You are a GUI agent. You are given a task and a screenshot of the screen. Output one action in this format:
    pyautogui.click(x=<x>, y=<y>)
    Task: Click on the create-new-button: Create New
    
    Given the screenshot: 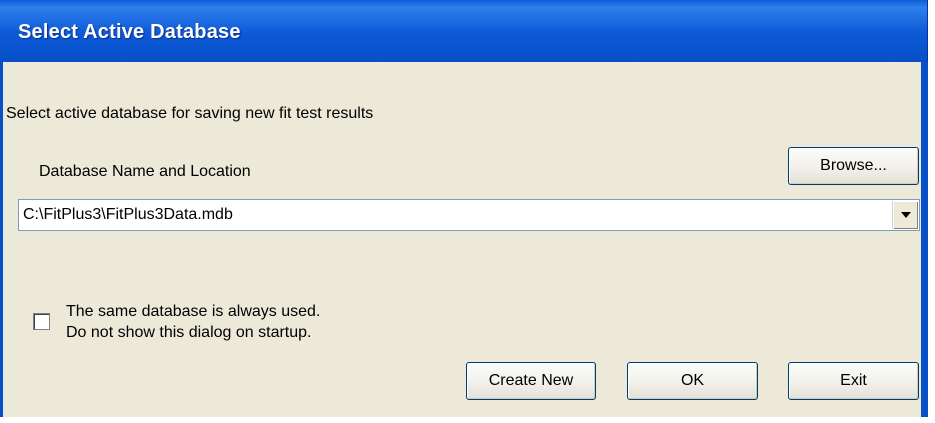 What is the action you would take?
    pyautogui.click(x=531, y=381)
    